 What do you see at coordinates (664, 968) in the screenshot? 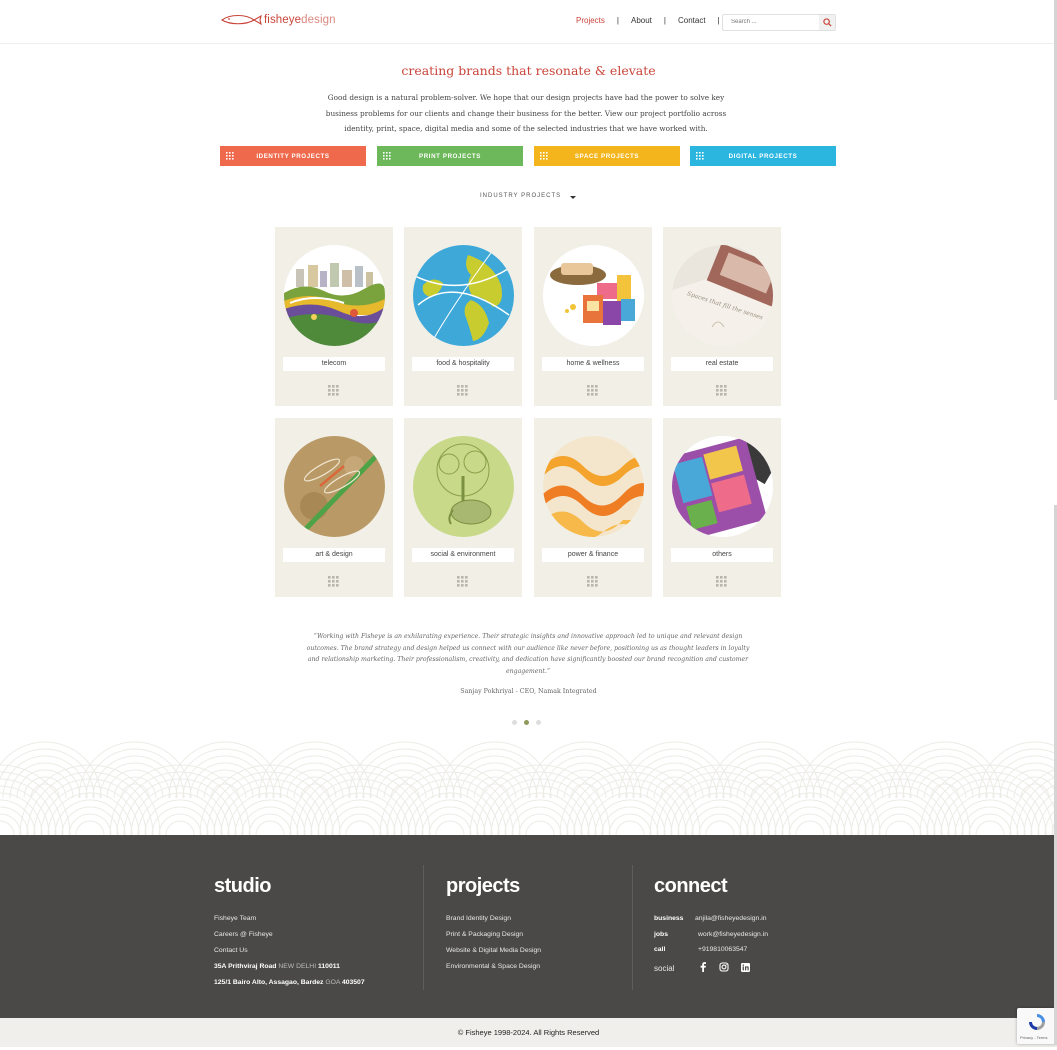
I see `social-label: social` at bounding box center [664, 968].